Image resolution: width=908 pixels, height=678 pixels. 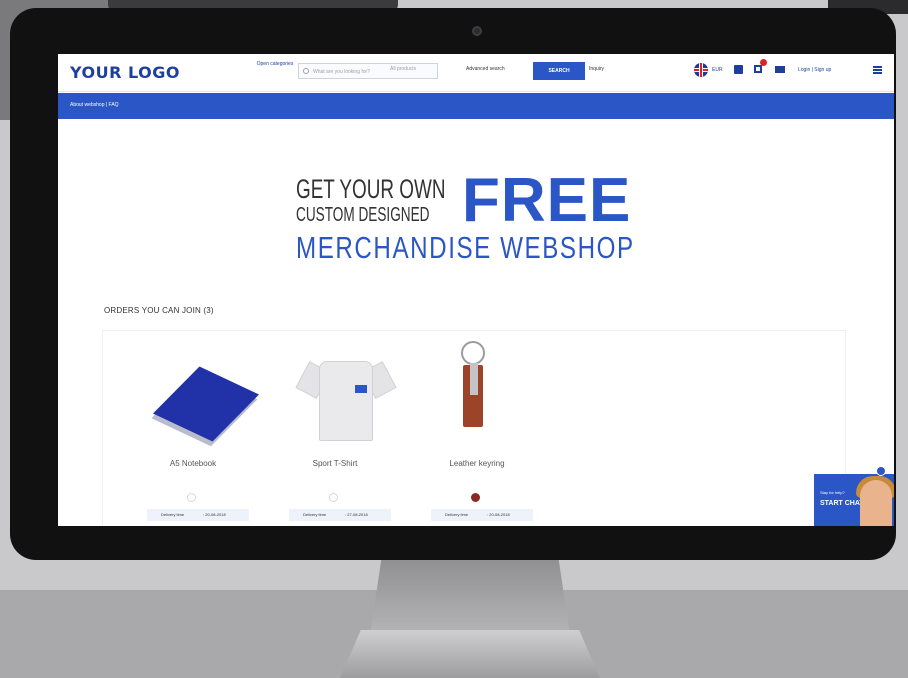 What do you see at coordinates (363, 215) in the screenshot?
I see `hero-line-2: CUSTOM DESIGNED` at bounding box center [363, 215].